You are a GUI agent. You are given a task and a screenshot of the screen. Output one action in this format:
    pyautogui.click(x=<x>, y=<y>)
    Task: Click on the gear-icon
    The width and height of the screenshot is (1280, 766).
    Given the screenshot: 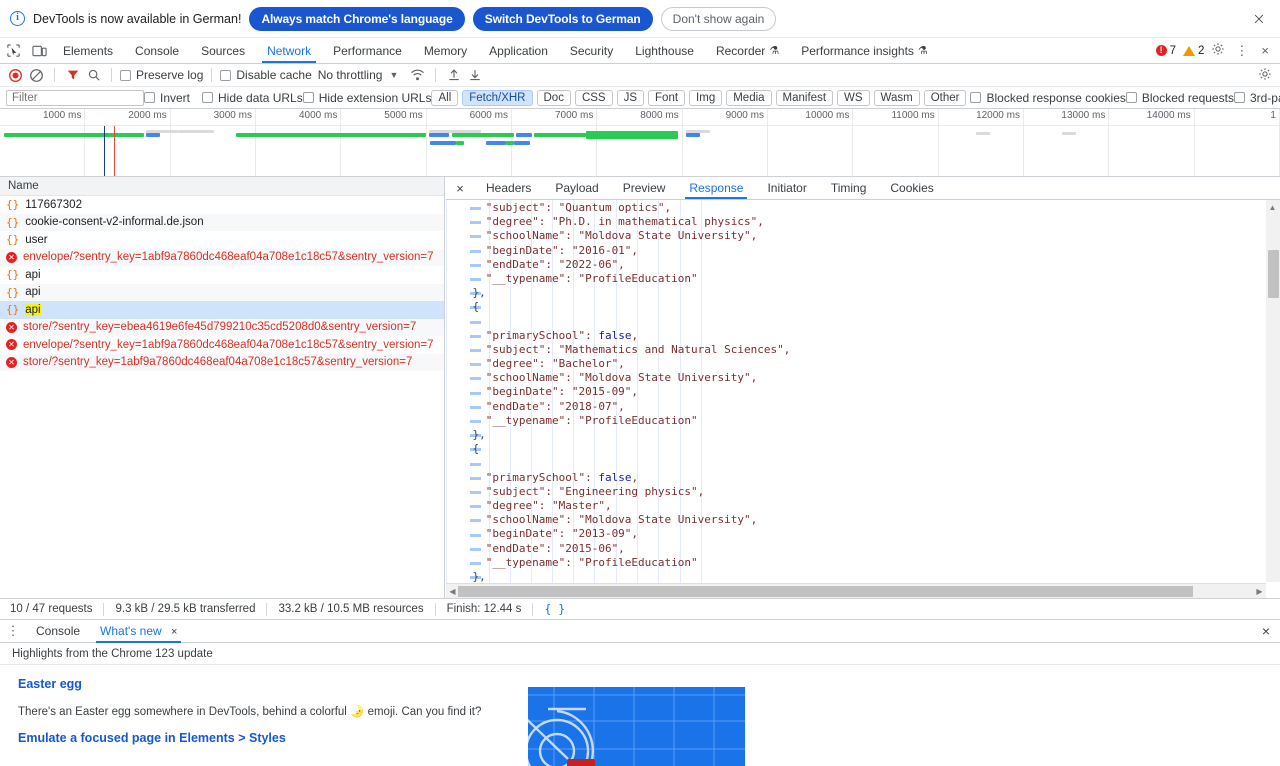 What is the action you would take?
    pyautogui.click(x=1218, y=50)
    